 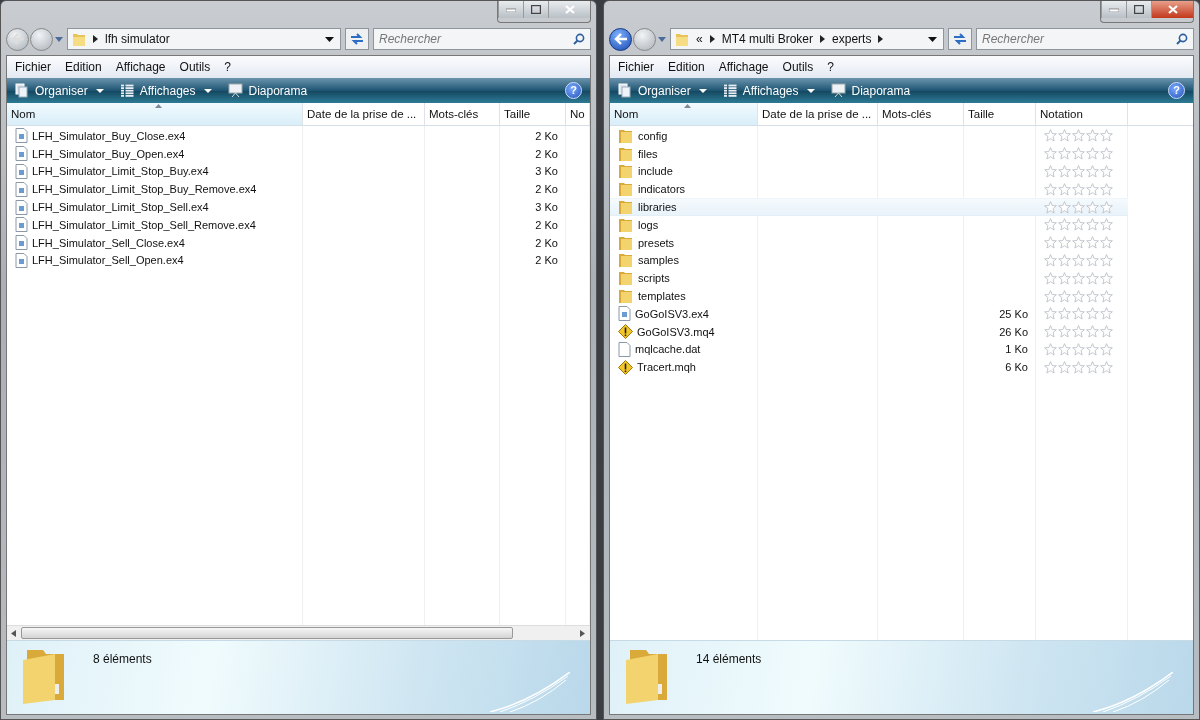 What do you see at coordinates (852, 39) in the screenshot?
I see `breadcrumb: experts` at bounding box center [852, 39].